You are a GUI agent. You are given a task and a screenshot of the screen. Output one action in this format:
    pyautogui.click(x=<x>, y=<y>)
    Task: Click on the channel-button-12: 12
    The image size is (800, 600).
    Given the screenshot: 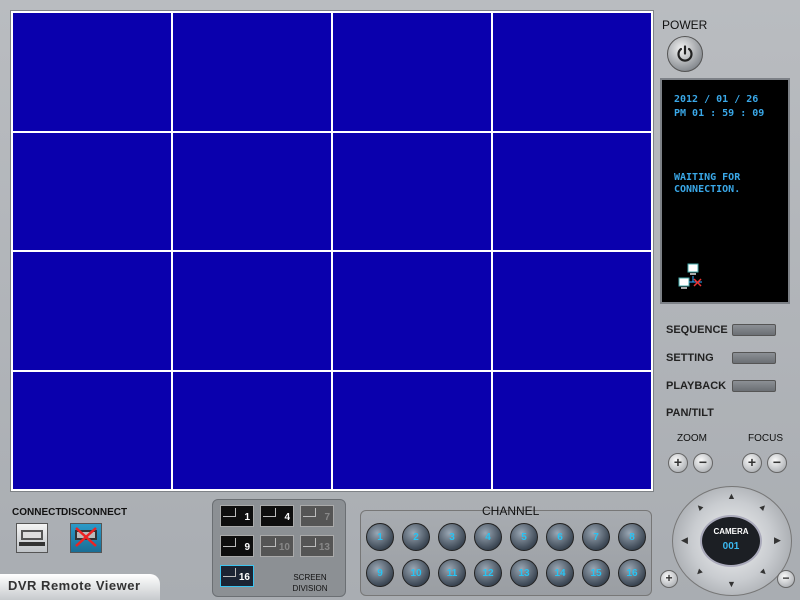 What is the action you would take?
    pyautogui.click(x=488, y=573)
    